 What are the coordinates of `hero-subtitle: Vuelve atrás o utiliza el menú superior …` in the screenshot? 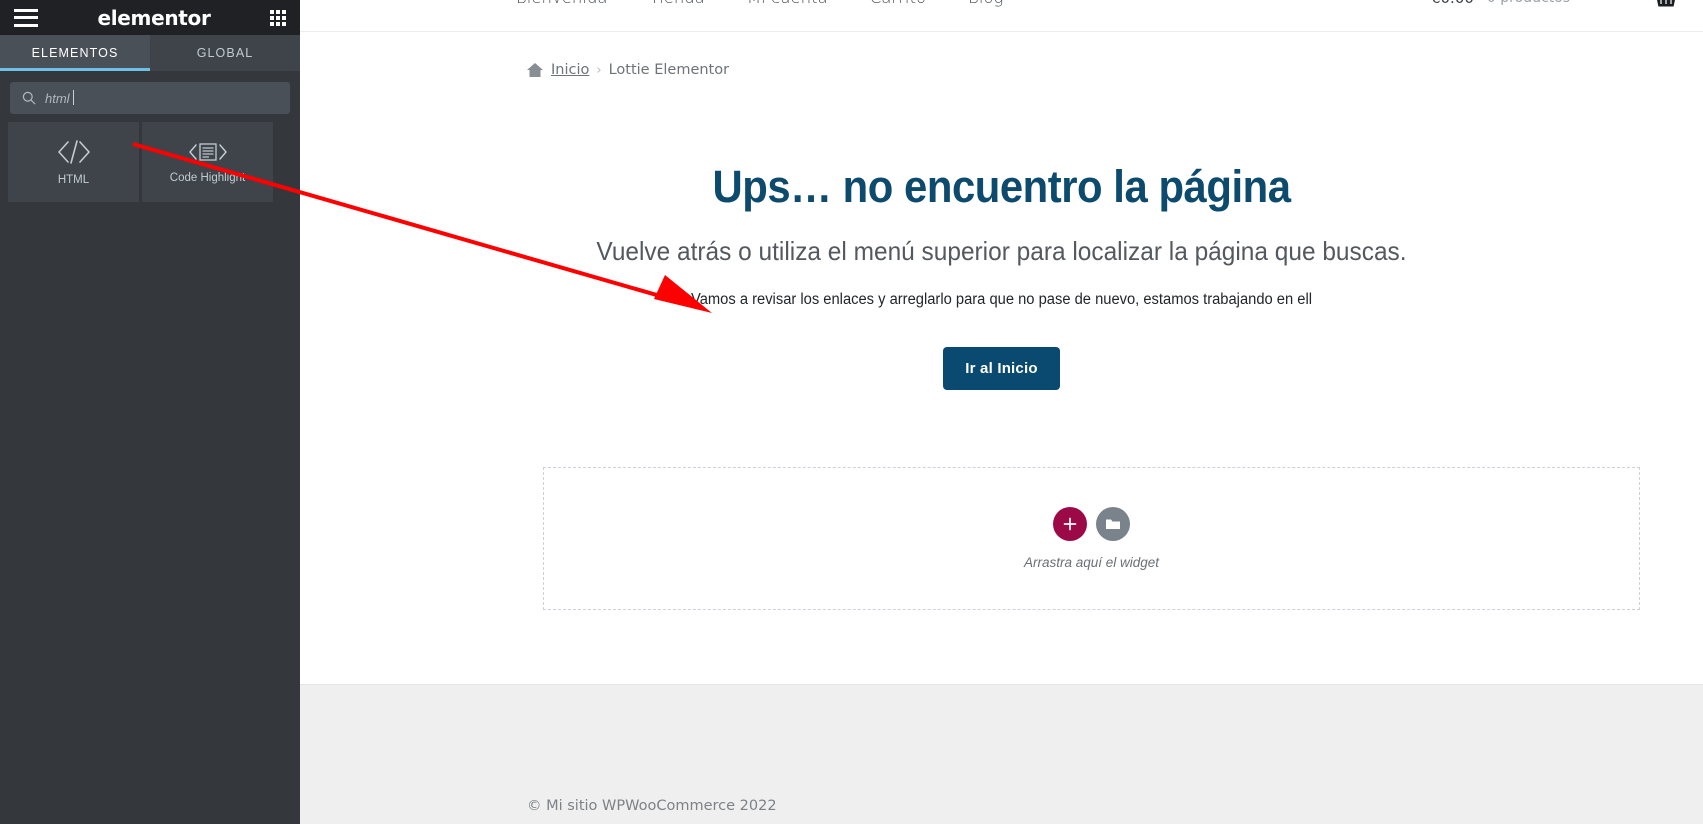 It's located at (1001, 250).